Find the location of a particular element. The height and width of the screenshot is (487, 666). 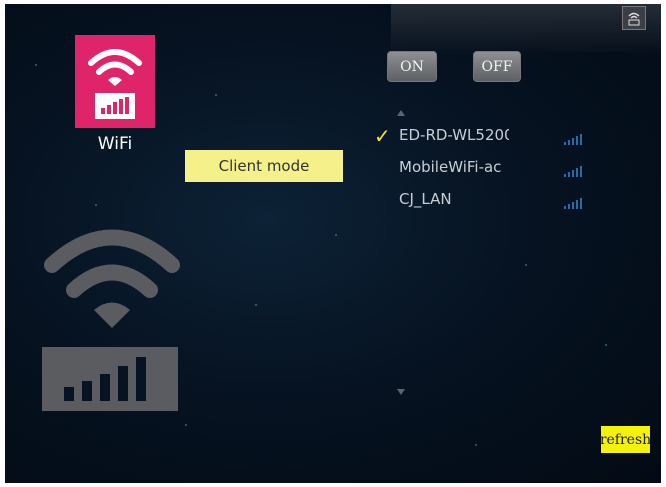

wifi-off-button: OFF is located at coordinates (497, 66).